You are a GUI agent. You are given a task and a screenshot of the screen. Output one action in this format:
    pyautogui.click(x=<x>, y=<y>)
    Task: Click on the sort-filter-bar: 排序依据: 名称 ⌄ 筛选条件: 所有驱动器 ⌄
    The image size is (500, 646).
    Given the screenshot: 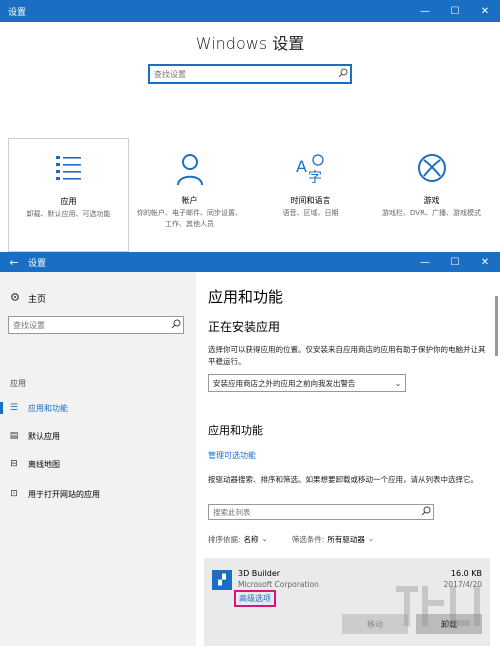 What is the action you would take?
    pyautogui.click(x=353, y=539)
    